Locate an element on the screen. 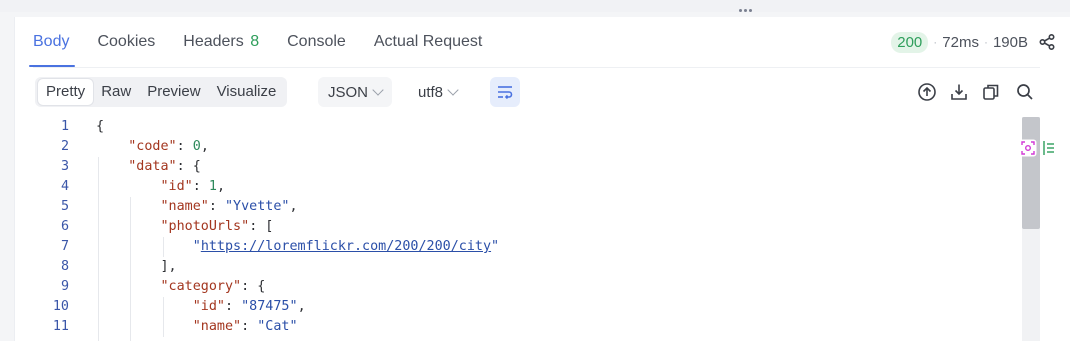  share-icon is located at coordinates (1047, 42).